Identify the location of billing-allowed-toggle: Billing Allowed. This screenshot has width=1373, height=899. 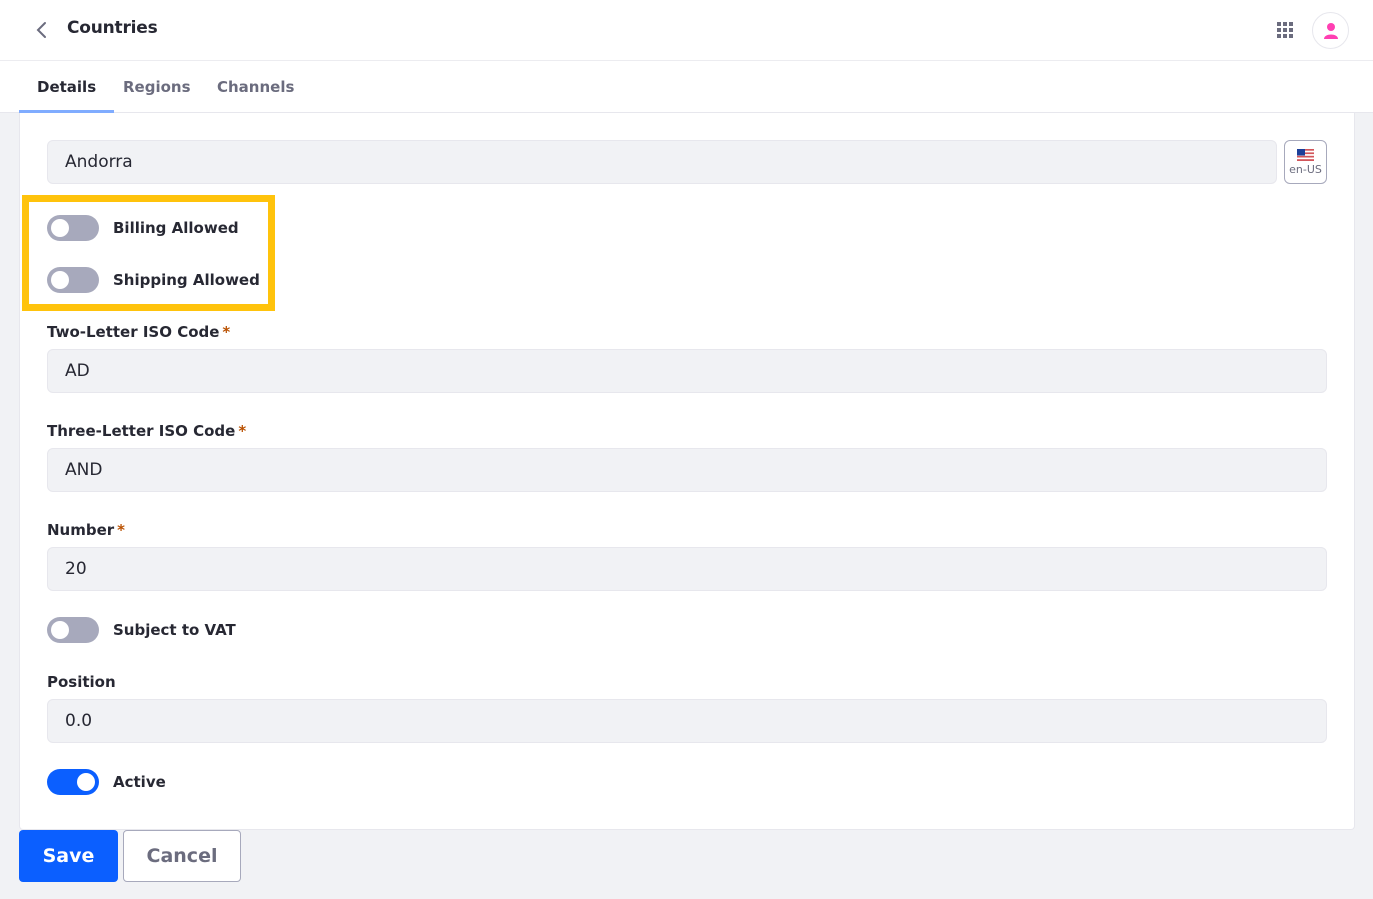
(143, 228).